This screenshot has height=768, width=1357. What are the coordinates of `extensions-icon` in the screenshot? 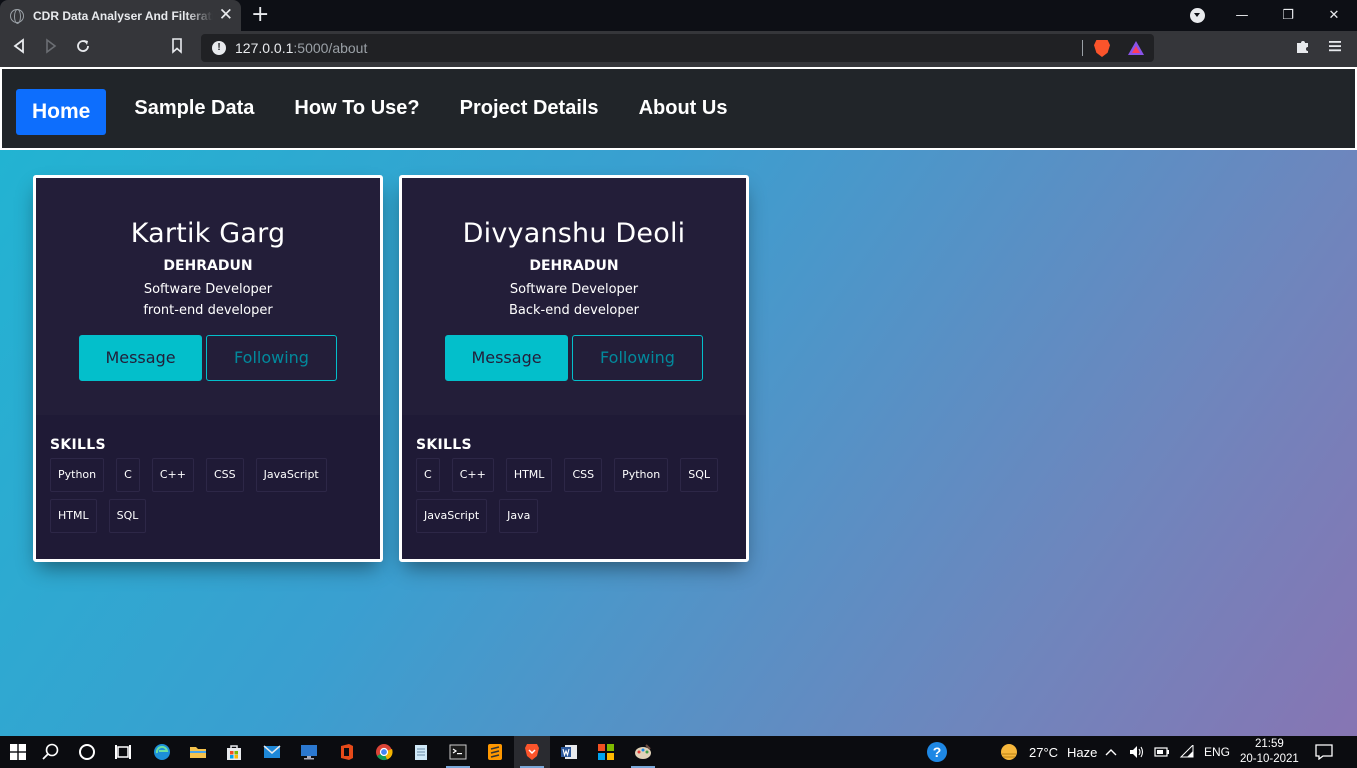 It's located at (1303, 49).